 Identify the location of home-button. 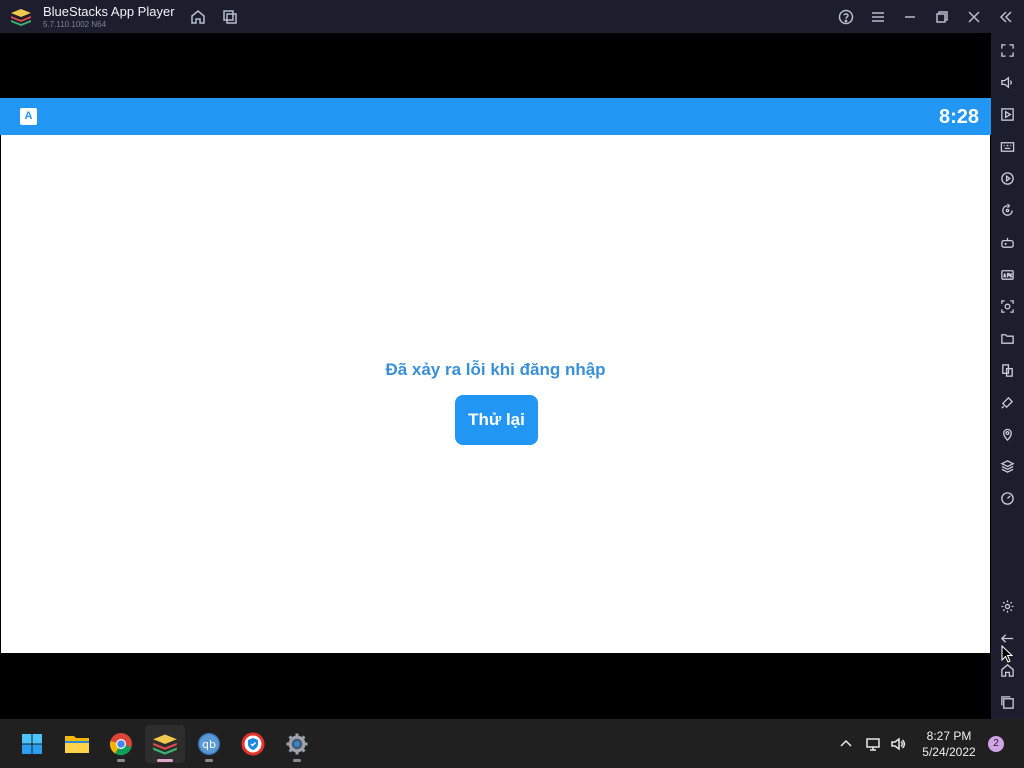
(198, 17).